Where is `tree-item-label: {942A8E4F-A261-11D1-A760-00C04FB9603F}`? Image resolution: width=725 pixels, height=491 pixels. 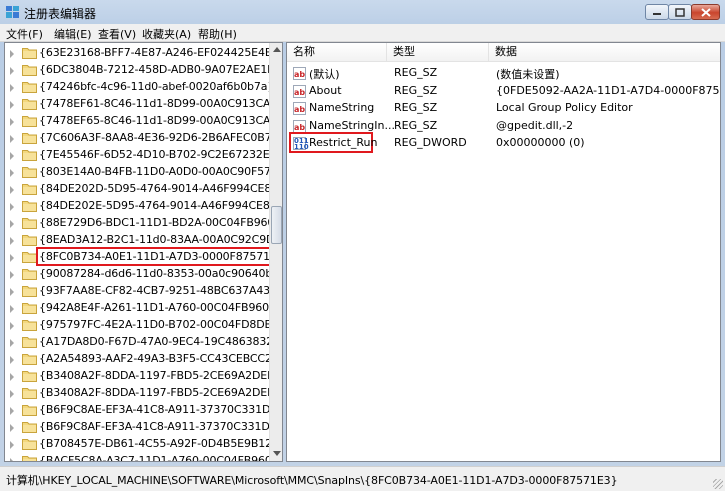 tree-item-label: {942A8E4F-A261-11D1-A760-00C04FB9603F} is located at coordinates (161, 307).